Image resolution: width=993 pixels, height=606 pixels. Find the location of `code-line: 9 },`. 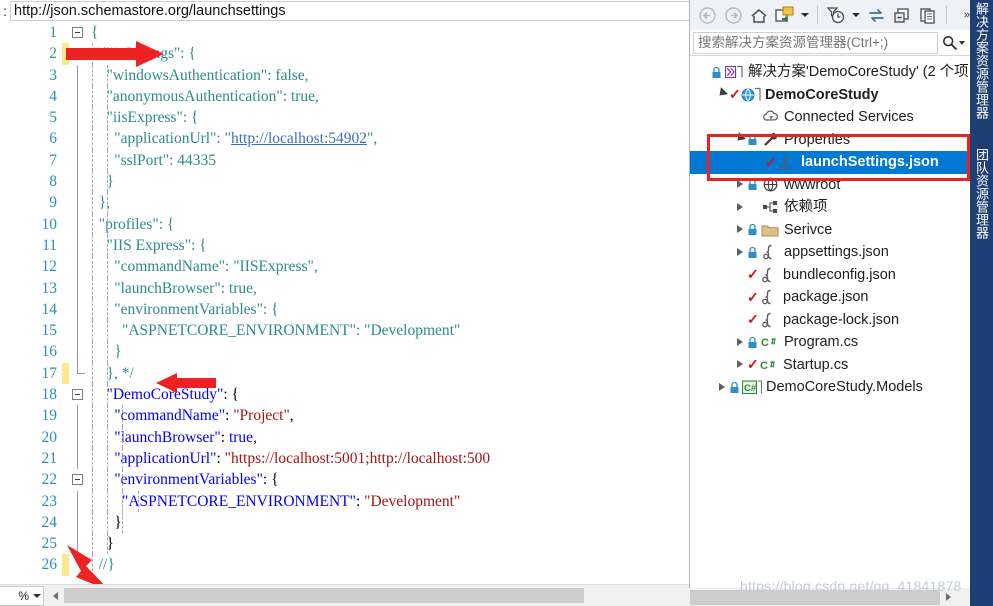

code-line: 9 }, is located at coordinates (344, 203).